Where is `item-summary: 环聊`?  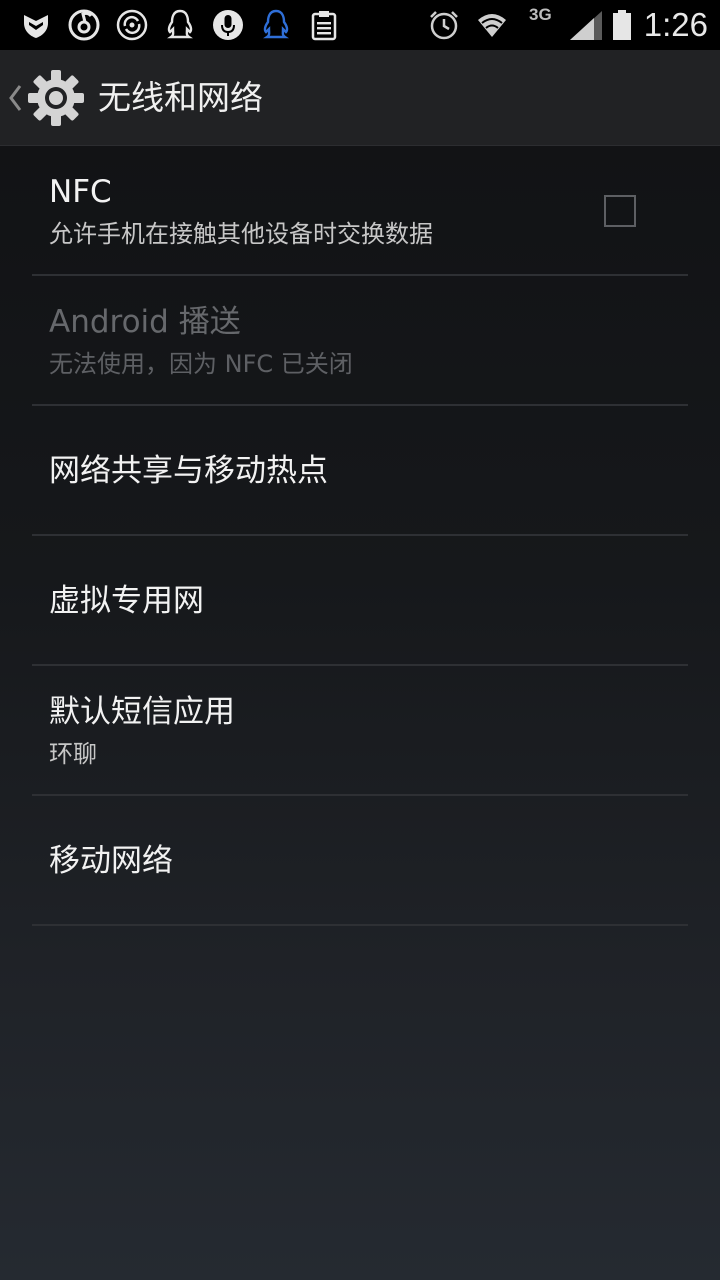 item-summary: 环聊 is located at coordinates (73, 754).